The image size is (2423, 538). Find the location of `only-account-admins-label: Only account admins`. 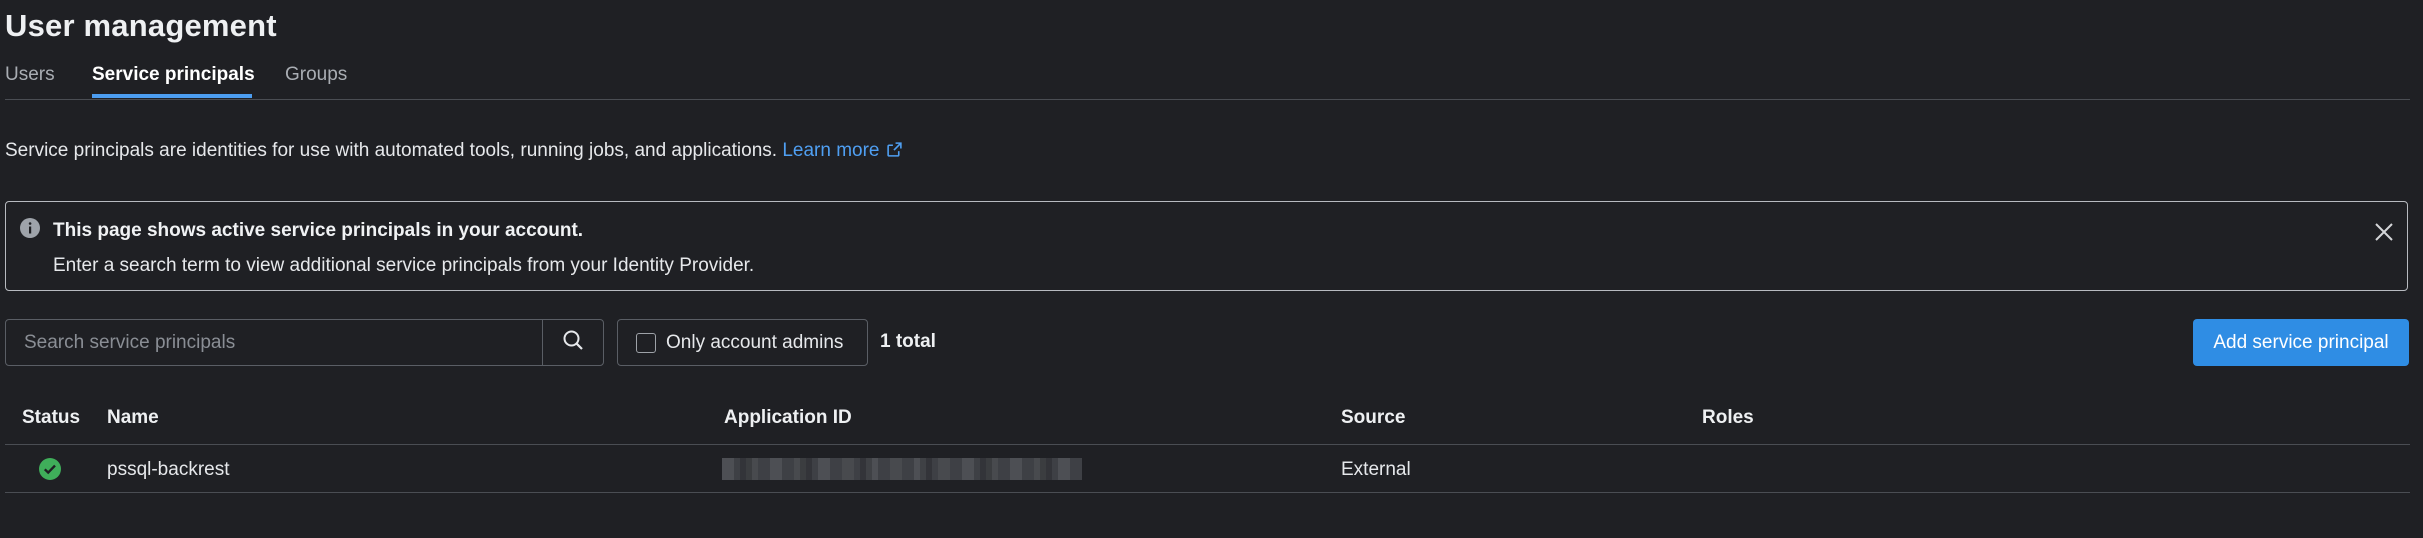

only-account-admins-label: Only account admins is located at coordinates (754, 343).